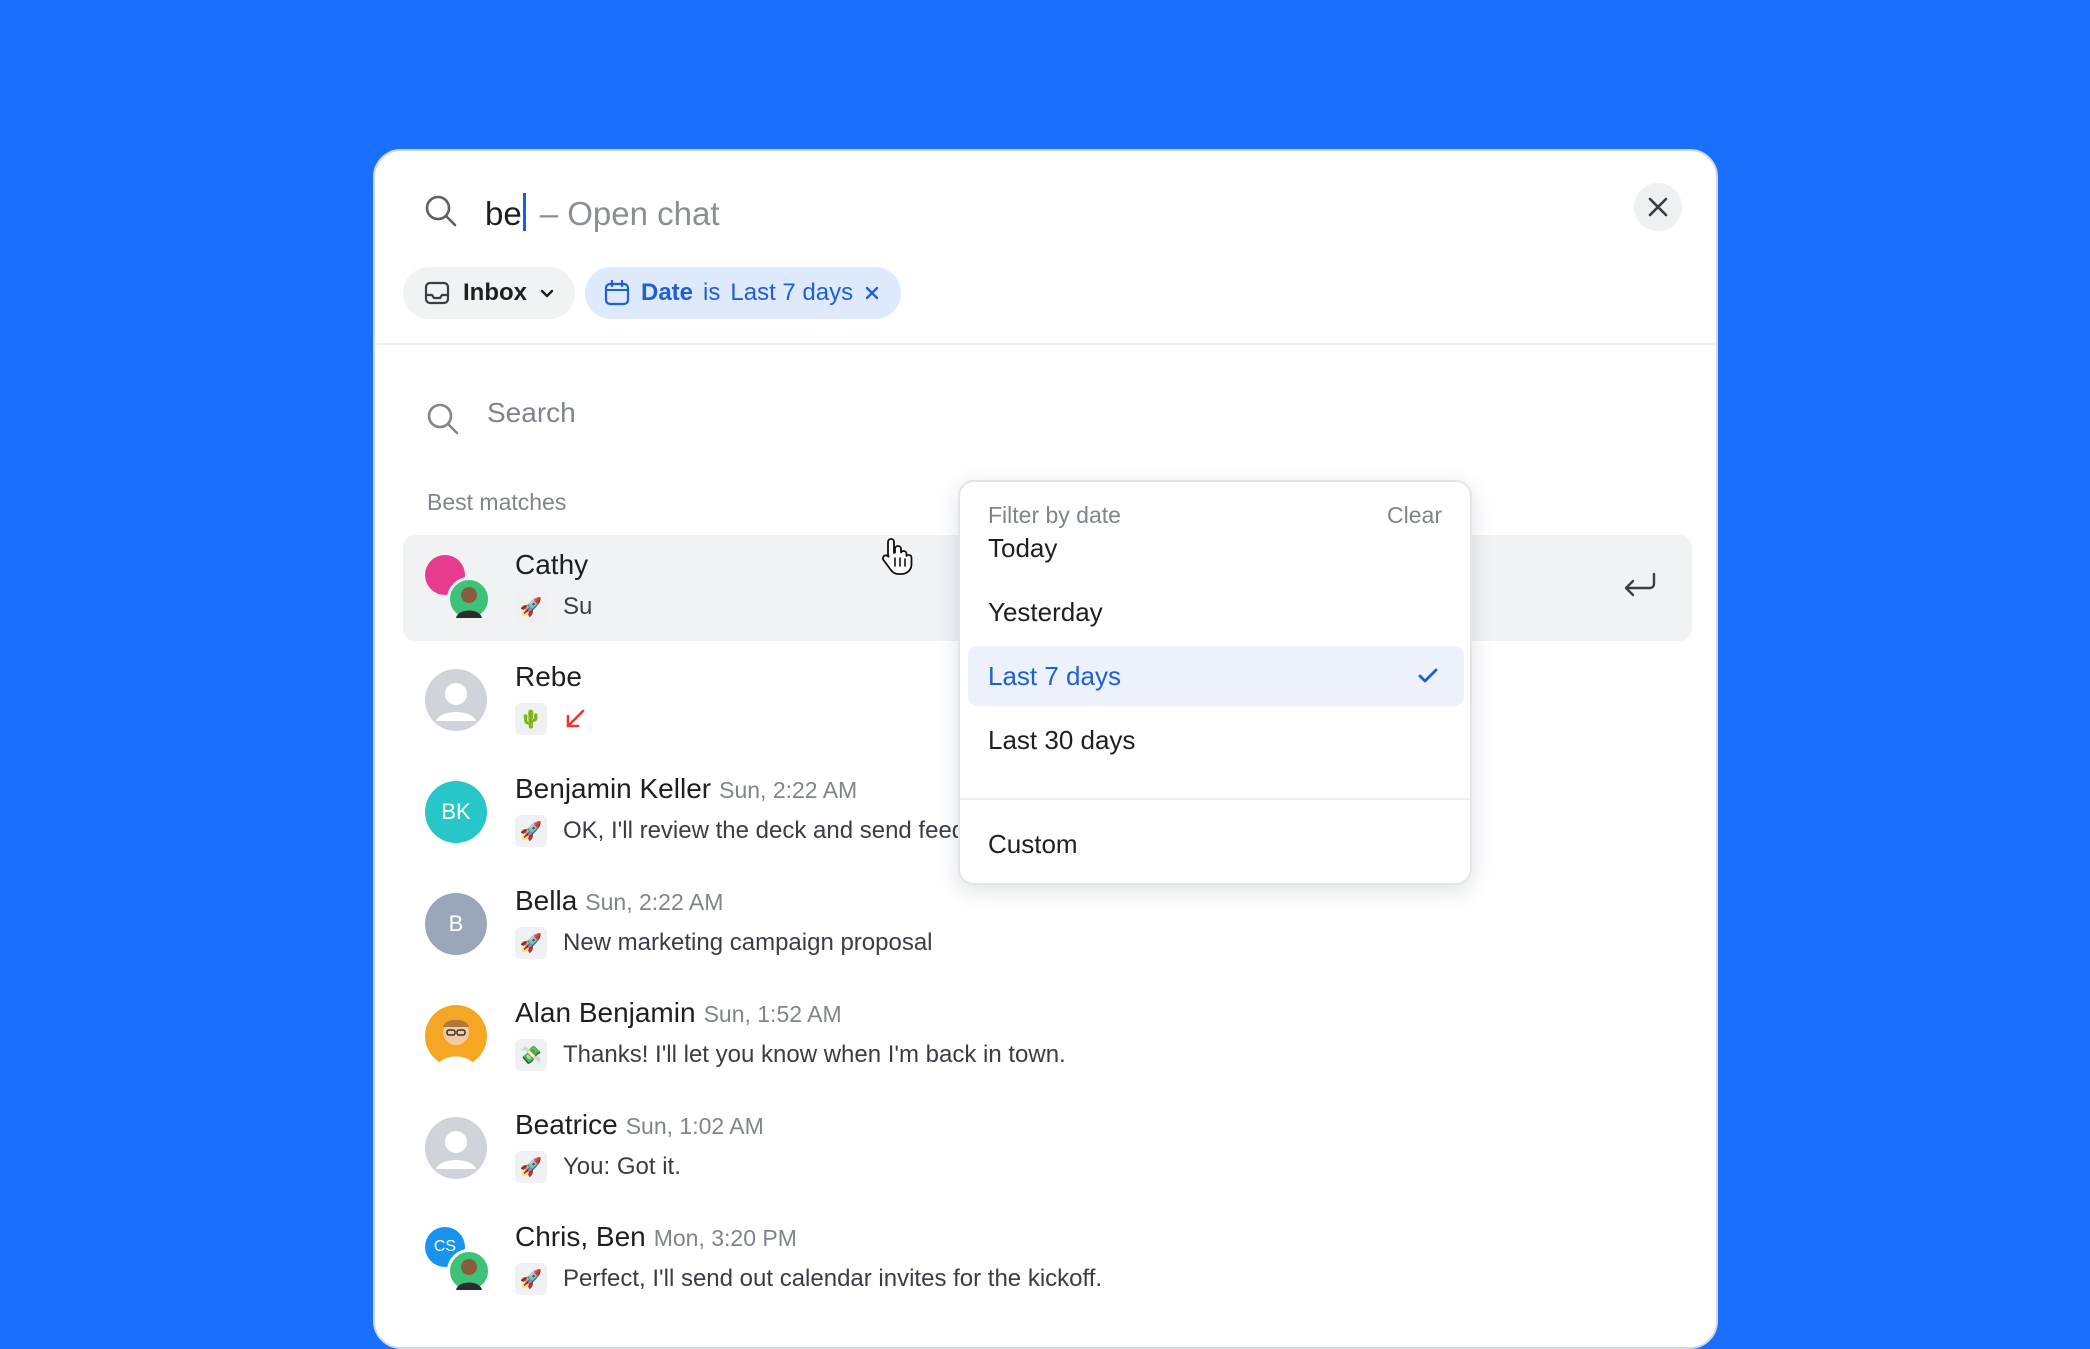 The image size is (2090, 1349). I want to click on result-name-line: Benjamin Keller Sun, 2:22 AM, so click(686, 789).